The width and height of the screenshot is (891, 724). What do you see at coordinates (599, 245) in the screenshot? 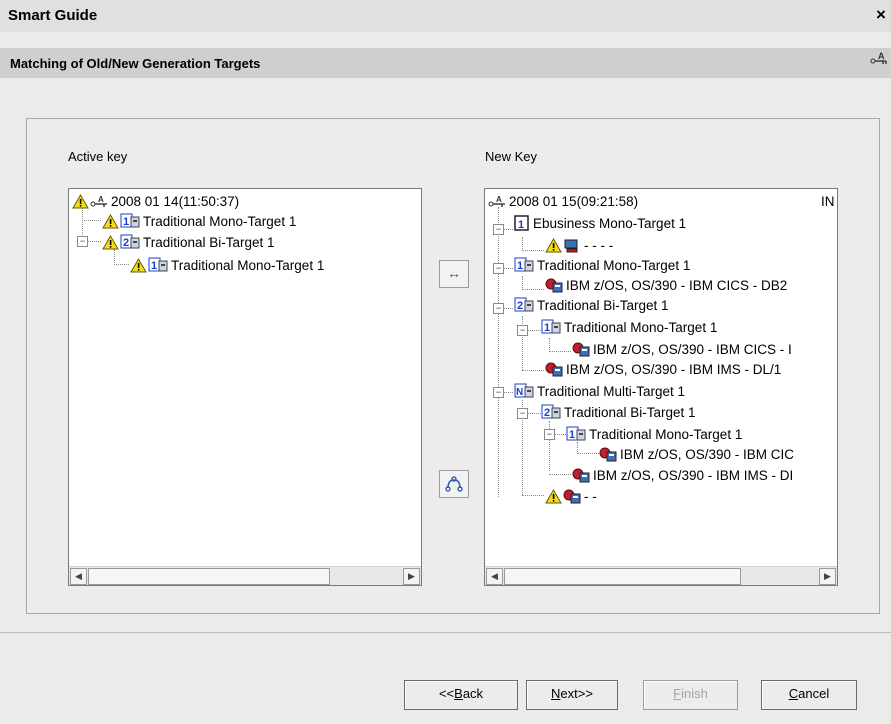
I see `node-label: - - - -` at bounding box center [599, 245].